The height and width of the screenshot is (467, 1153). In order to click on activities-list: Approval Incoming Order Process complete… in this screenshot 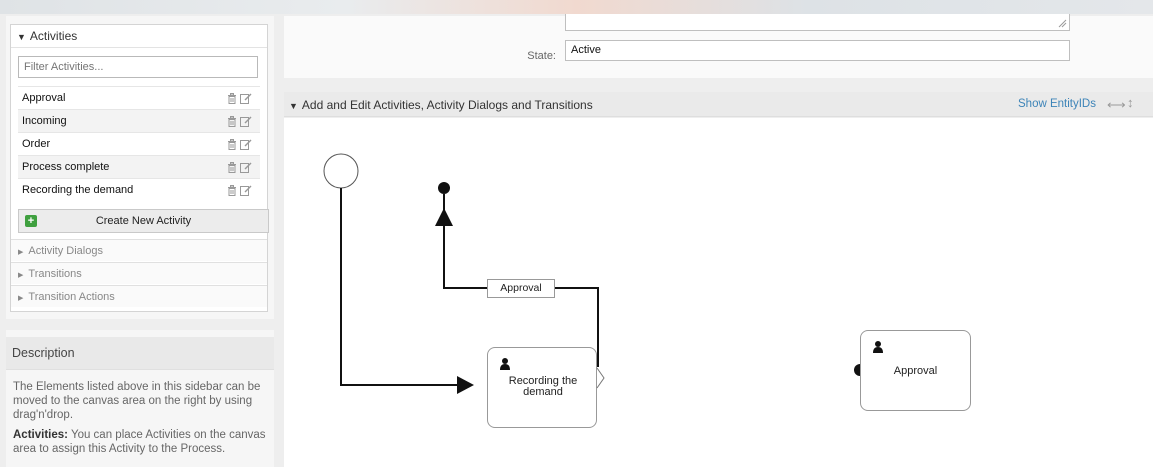, I will do `click(139, 143)`.